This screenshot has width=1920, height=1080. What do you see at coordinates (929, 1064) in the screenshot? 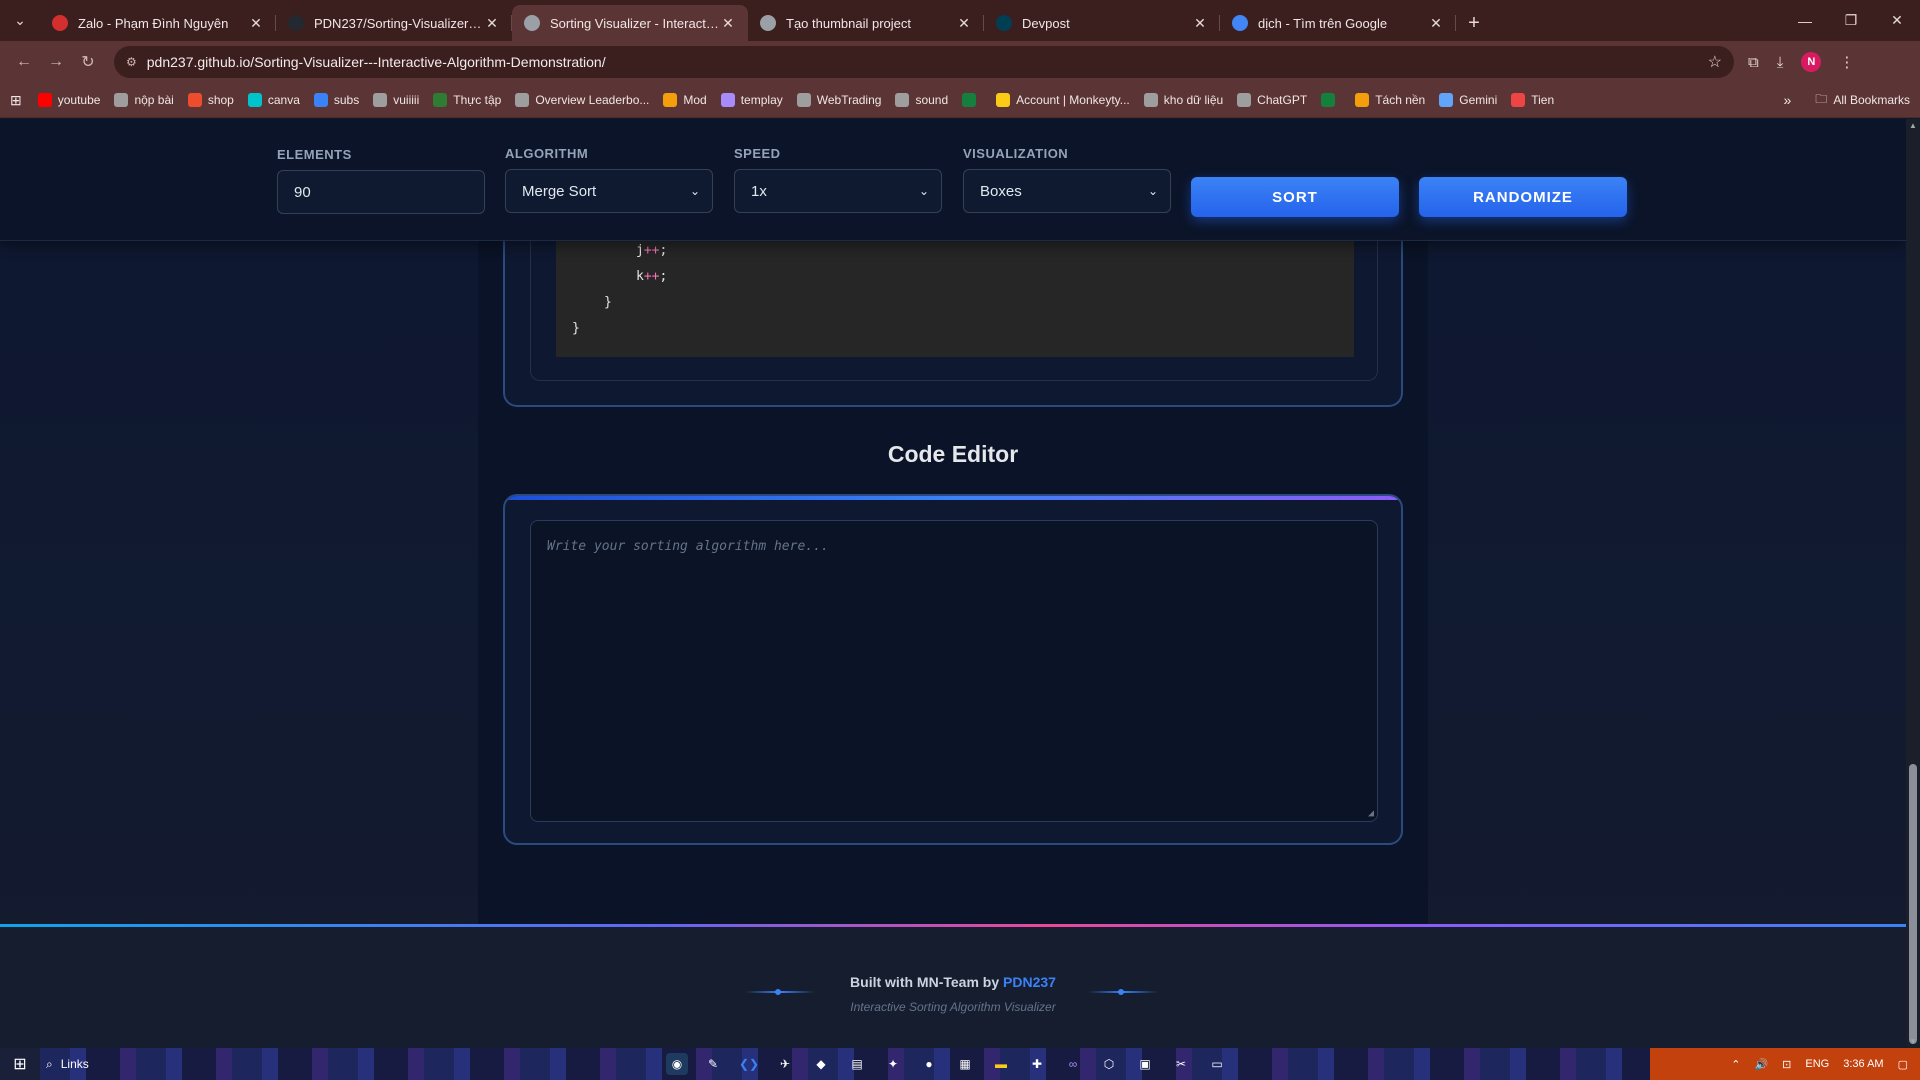
I see `app-icon: ●` at bounding box center [929, 1064].